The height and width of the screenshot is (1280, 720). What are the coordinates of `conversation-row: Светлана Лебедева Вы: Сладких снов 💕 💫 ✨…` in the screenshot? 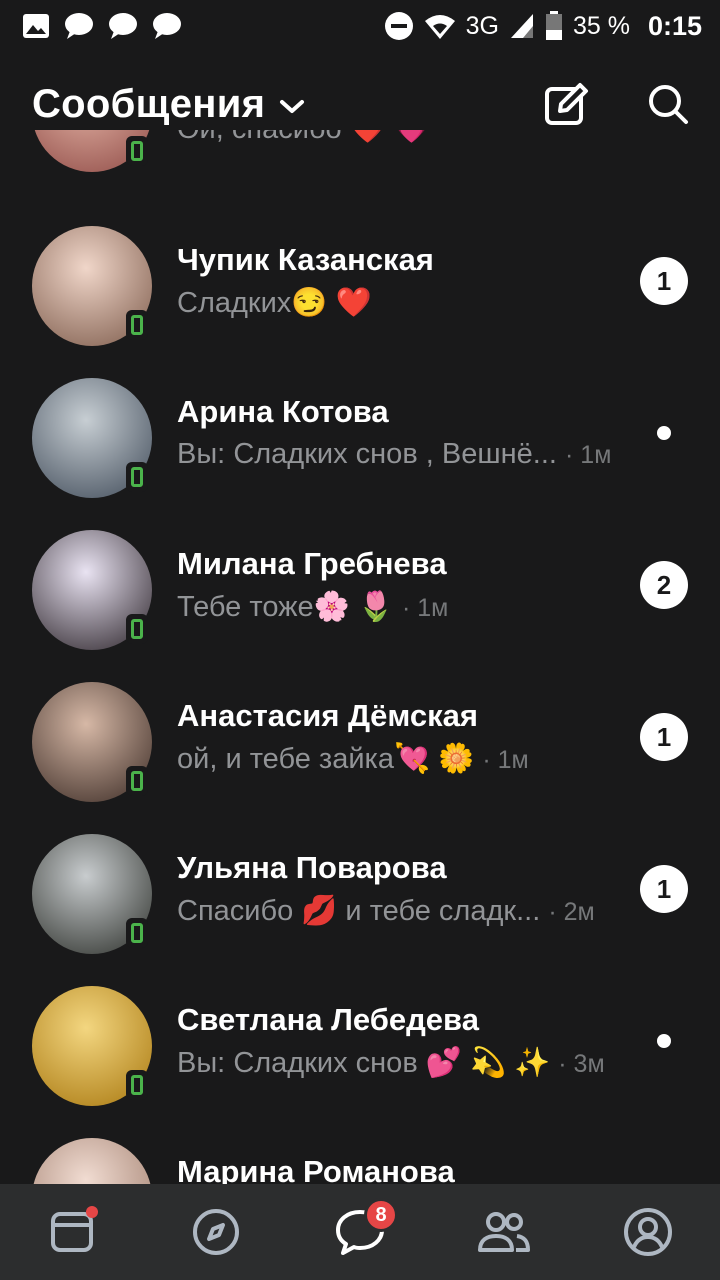 It's located at (360, 1046).